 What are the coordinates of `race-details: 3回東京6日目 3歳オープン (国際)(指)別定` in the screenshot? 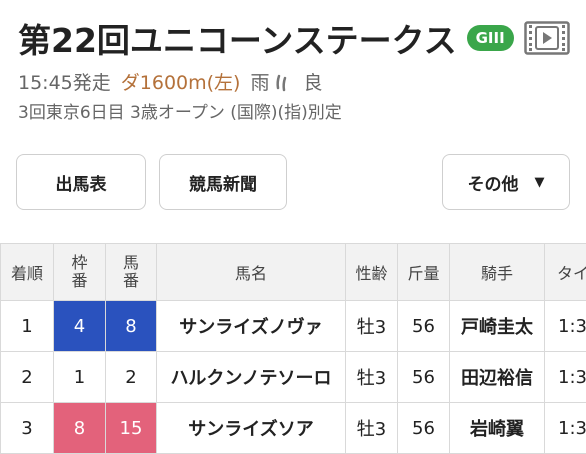 It's located at (180, 110).